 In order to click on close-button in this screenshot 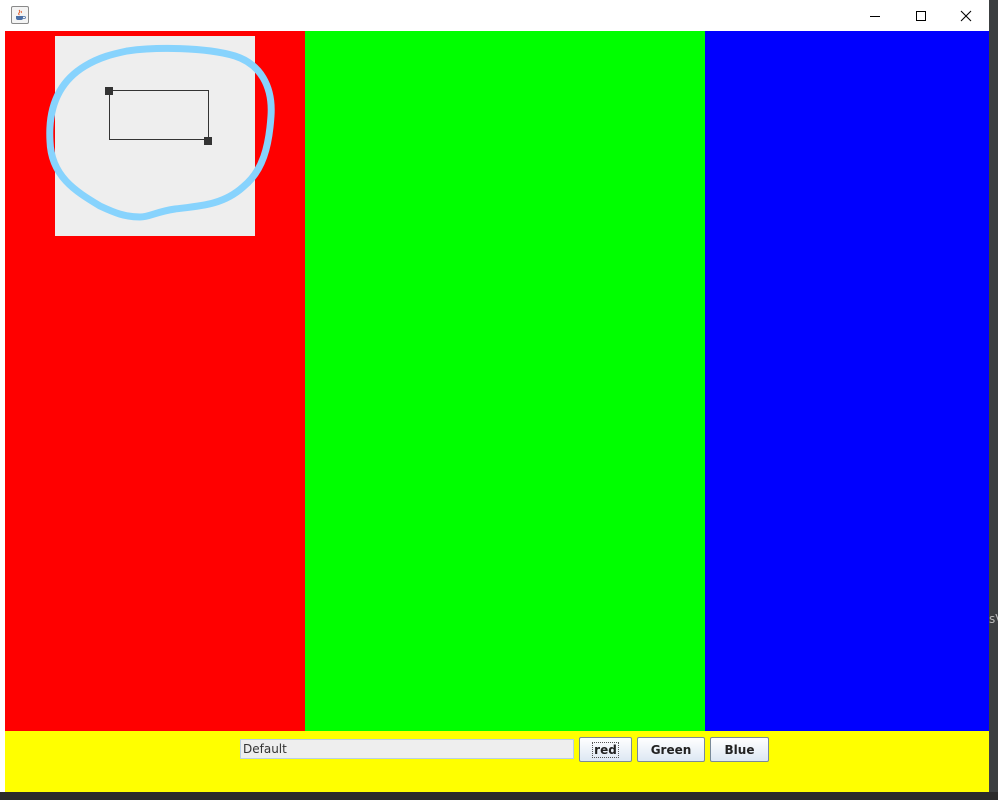, I will do `click(966, 15)`.